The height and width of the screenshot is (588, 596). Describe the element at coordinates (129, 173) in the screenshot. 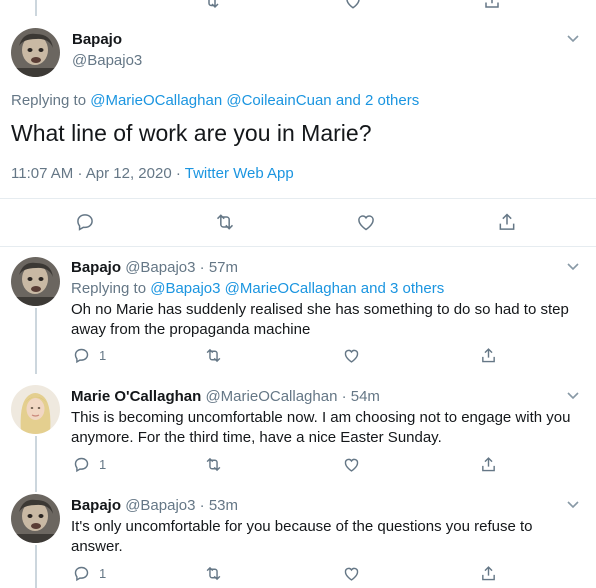

I see `tweet-date: Apr 12, 2020` at that location.